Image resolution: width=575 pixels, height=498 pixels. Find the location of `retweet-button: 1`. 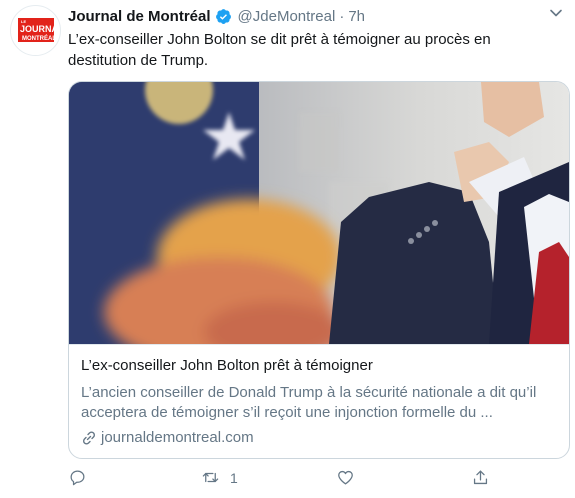

retweet-button: 1 is located at coordinates (219, 477).